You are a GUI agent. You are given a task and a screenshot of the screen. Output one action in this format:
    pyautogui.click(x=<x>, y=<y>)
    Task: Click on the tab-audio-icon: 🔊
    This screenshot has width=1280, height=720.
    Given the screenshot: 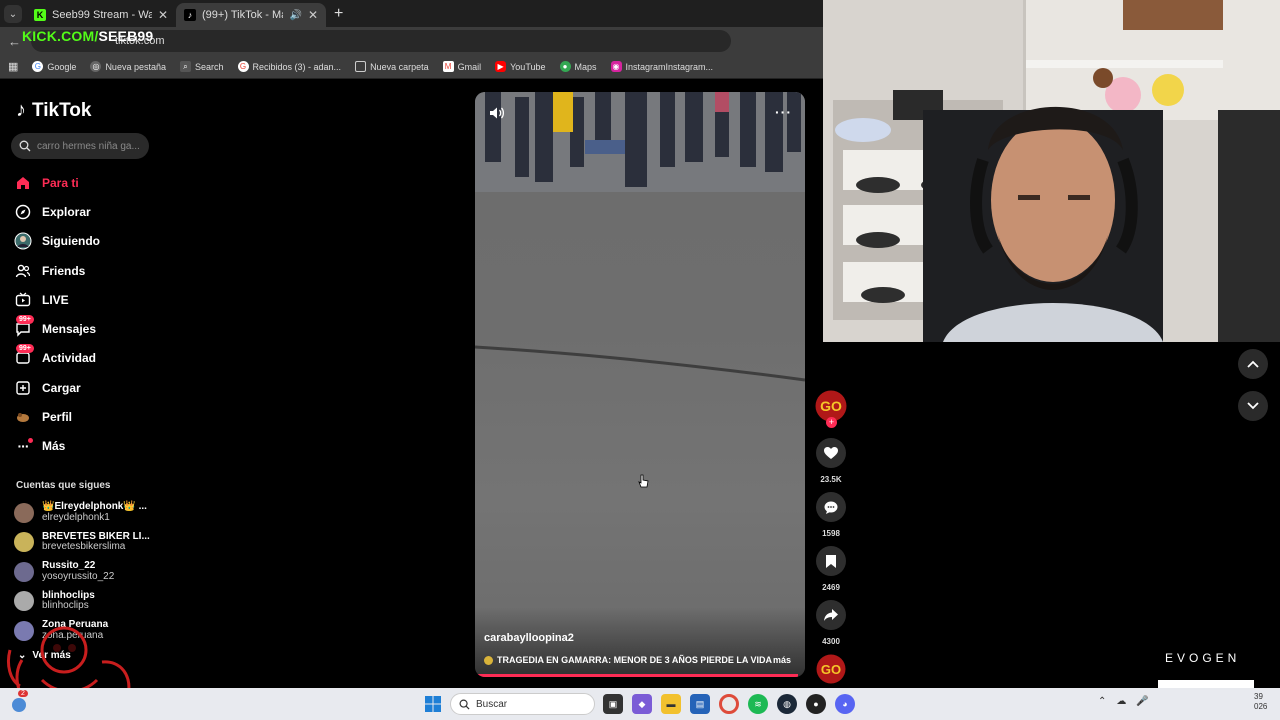 What is the action you would take?
    pyautogui.click(x=295, y=15)
    